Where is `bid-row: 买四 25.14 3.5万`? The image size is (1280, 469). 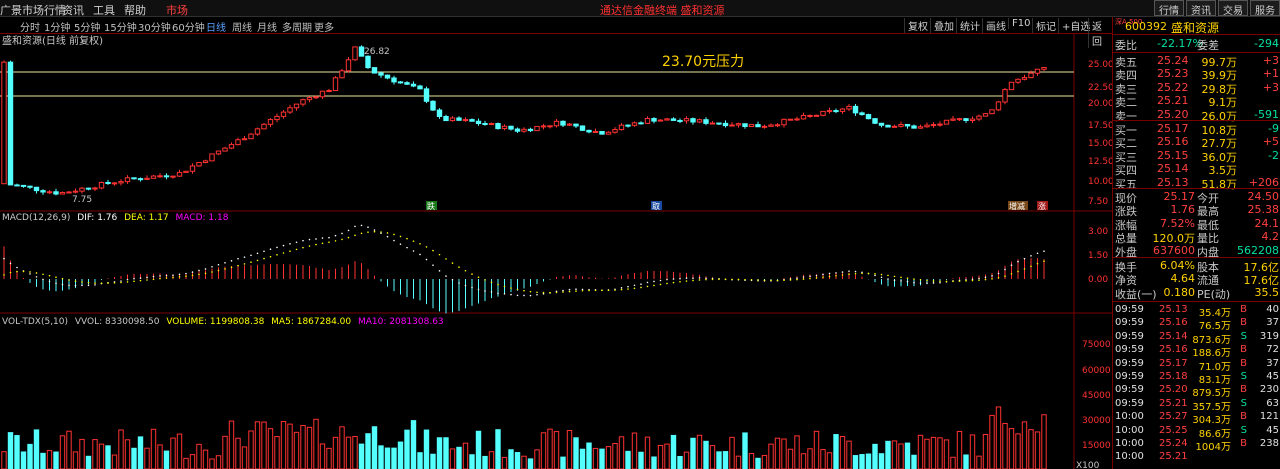
bid-row: 买四 25.14 3.5万 is located at coordinates (1196, 169).